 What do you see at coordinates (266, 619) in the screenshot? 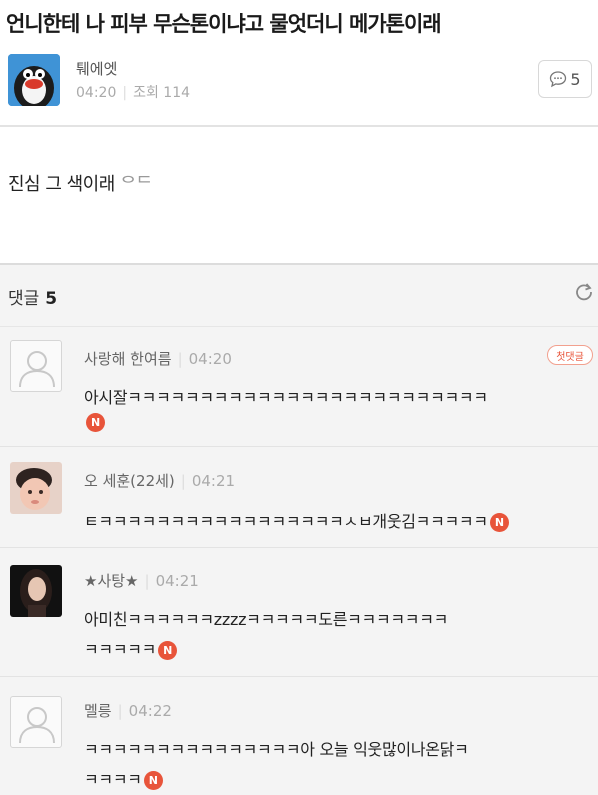
I see `comment-text: 아미친ㅋㅋㅋㅋㅋㅋzzzzㅋㅋㅋㅋㅋ도른ㅋㅋㅋㅋㅋㅋㅋ` at bounding box center [266, 619].